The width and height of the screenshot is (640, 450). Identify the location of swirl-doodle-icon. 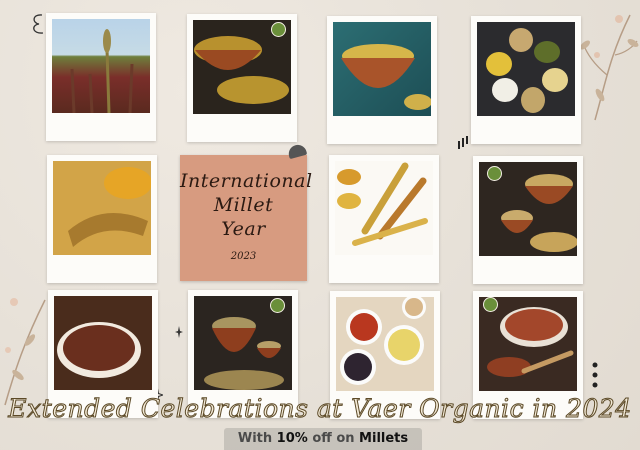
(38, 24).